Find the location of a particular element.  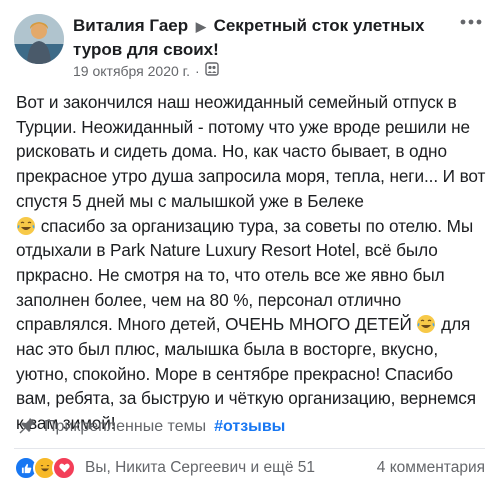

more-icon is located at coordinates (471, 22).